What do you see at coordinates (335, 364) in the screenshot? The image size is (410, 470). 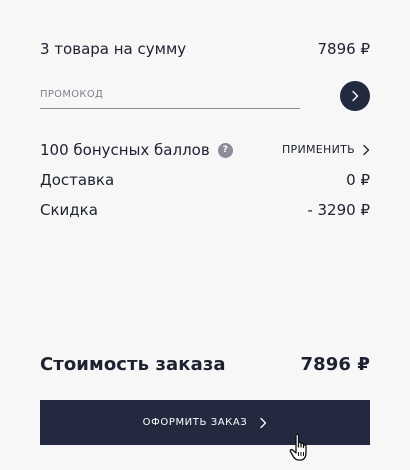 I see `order-total-amount: 7896 ₽` at bounding box center [335, 364].